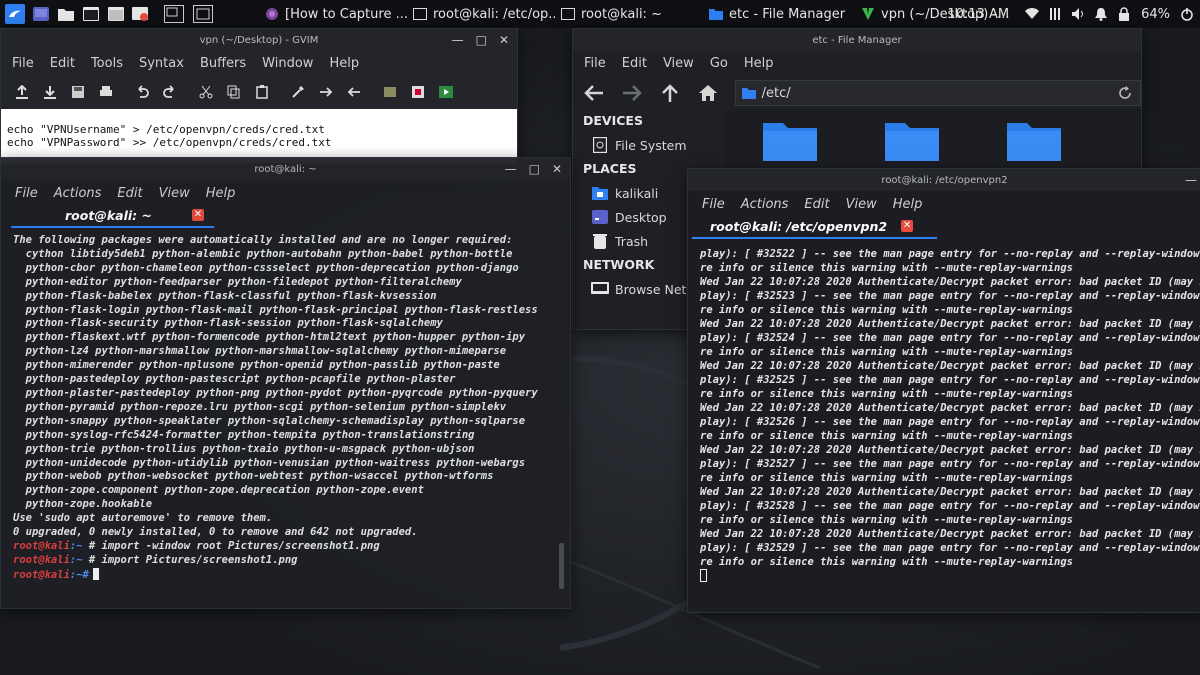 The height and width of the screenshot is (675, 1200). I want to click on address-bar: /etc/, so click(937, 93).